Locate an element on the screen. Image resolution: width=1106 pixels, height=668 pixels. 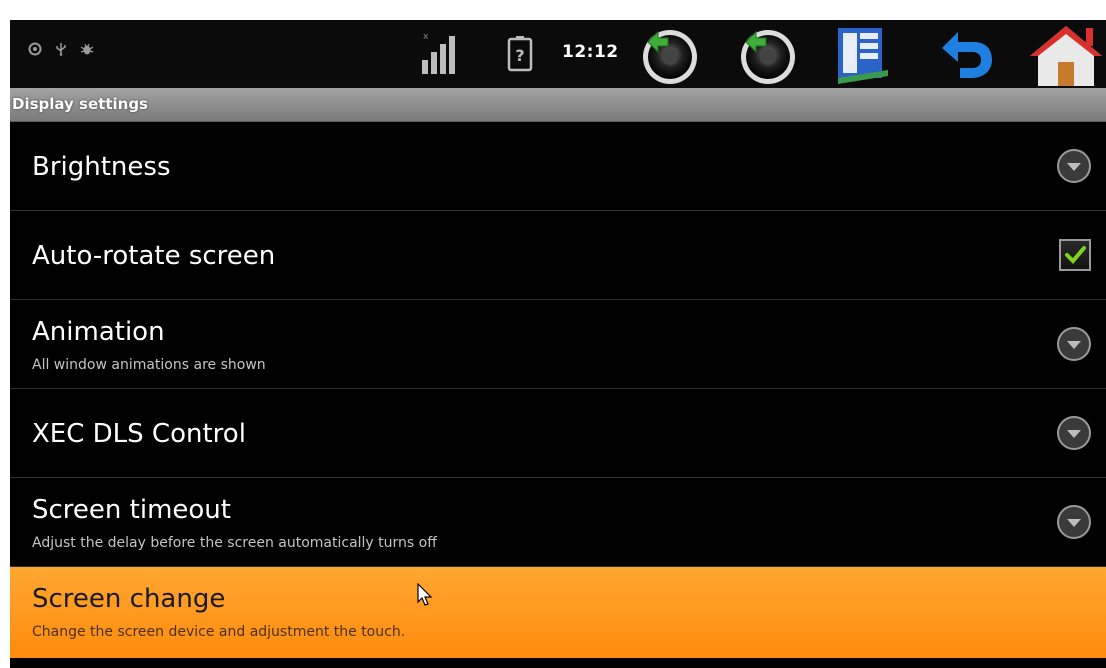
menu-button is located at coordinates (863, 55).